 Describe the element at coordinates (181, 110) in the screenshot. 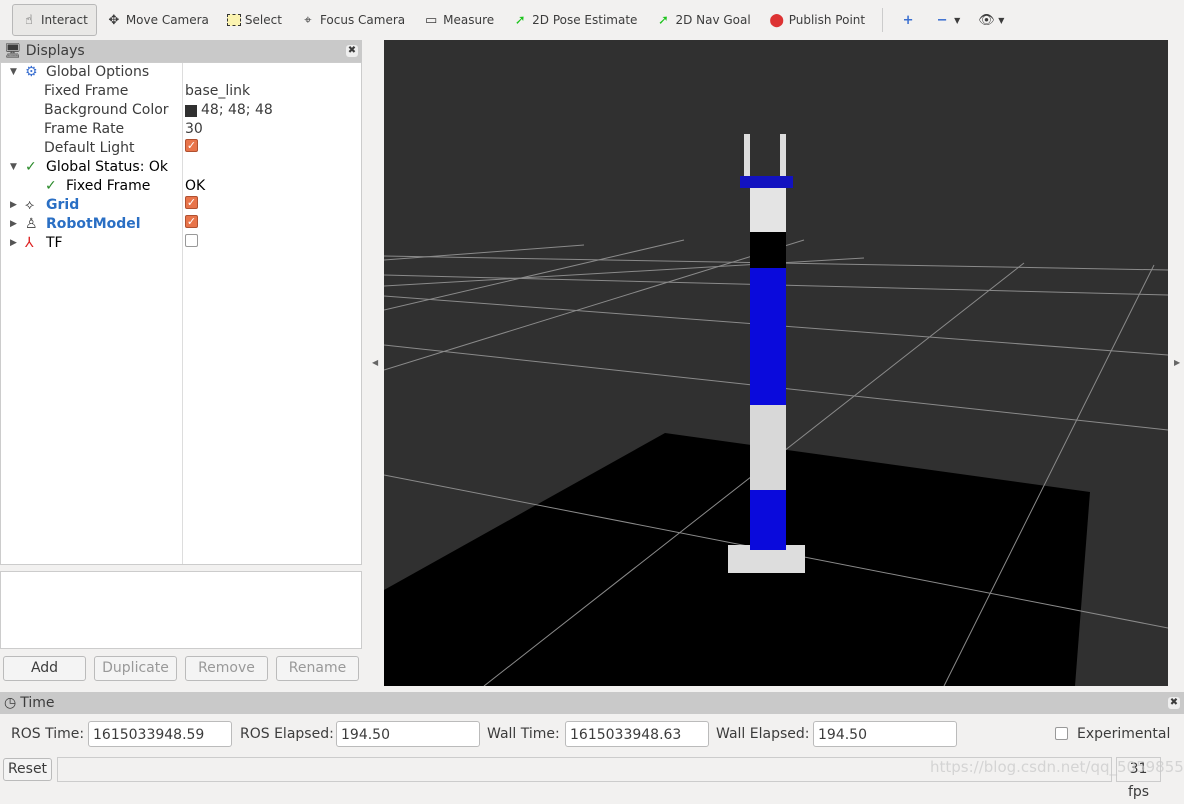

I see `tree-item-background-color: Background Color 48; 48; 48` at that location.